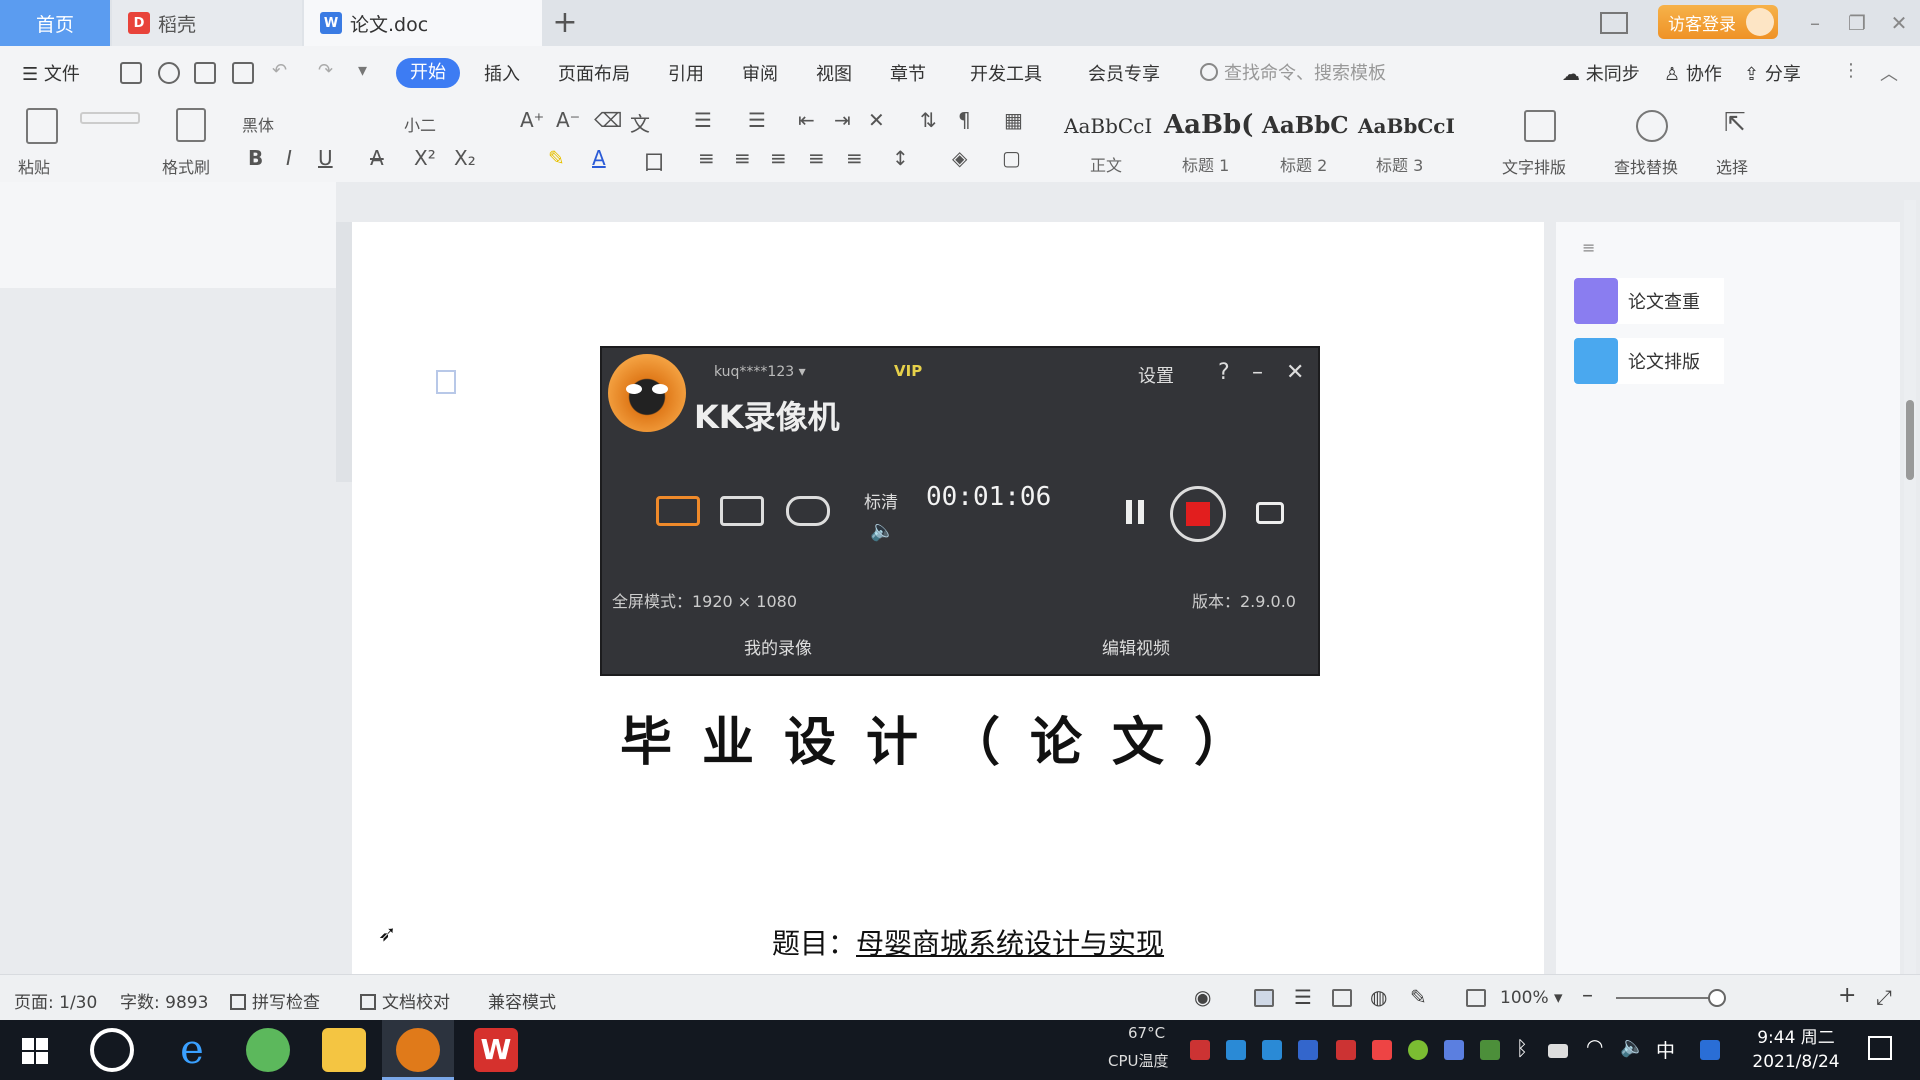 The height and width of the screenshot is (1080, 1920). What do you see at coordinates (325, 158) in the screenshot?
I see `underline-button: U` at bounding box center [325, 158].